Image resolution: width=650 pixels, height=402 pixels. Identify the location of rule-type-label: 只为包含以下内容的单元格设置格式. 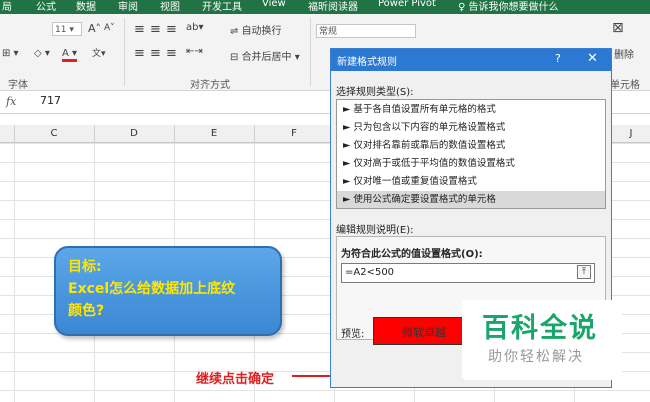
(429, 127).